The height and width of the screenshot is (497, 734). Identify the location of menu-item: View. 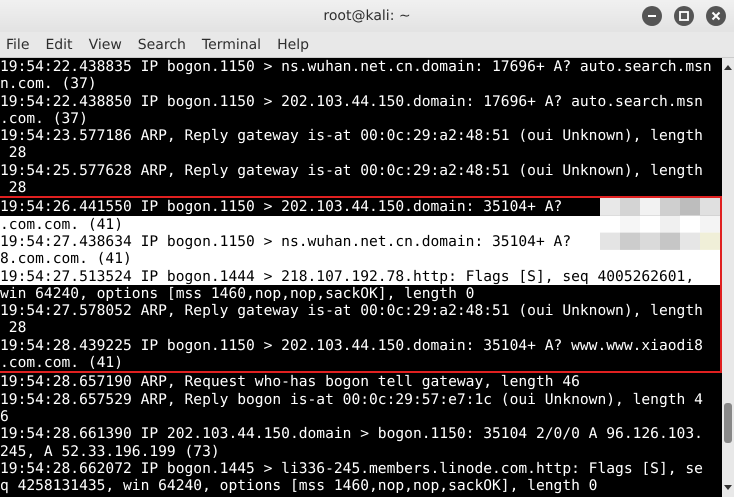
(105, 44).